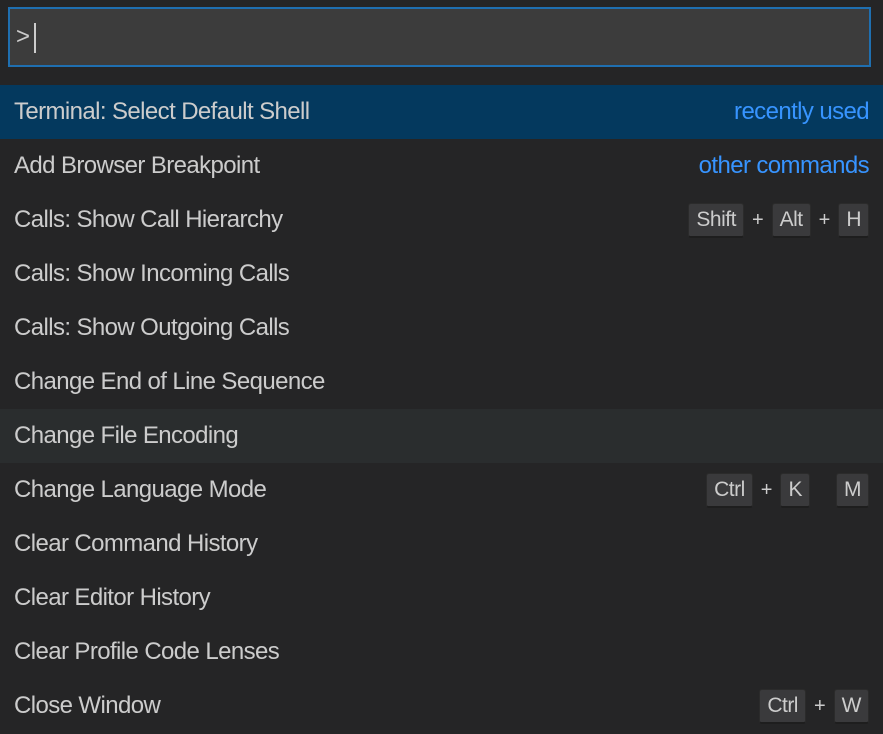 This screenshot has width=883, height=734. I want to click on command-input, so click(439, 37).